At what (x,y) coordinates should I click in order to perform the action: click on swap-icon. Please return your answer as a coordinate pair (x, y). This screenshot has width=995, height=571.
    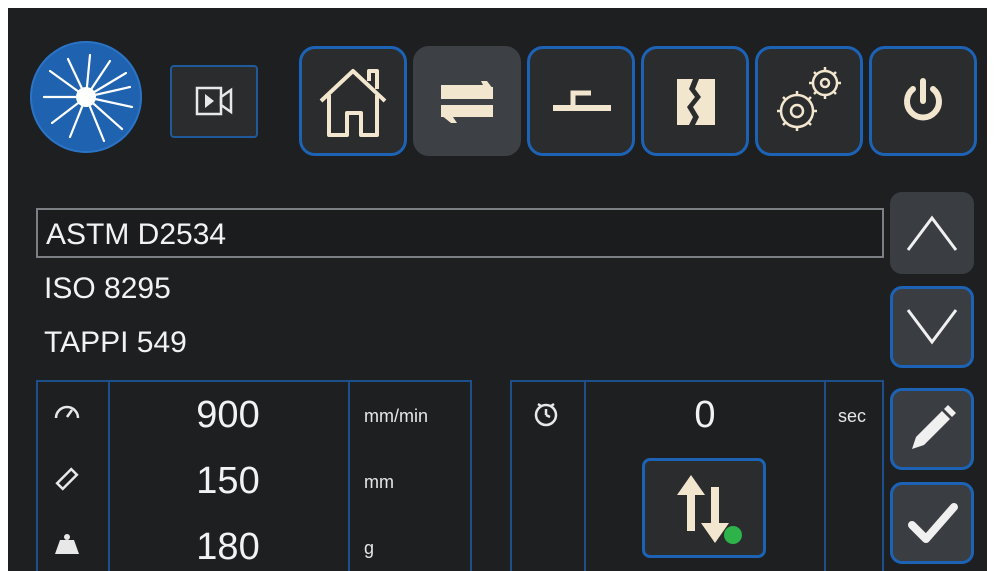
    Looking at the image, I should click on (467, 102).